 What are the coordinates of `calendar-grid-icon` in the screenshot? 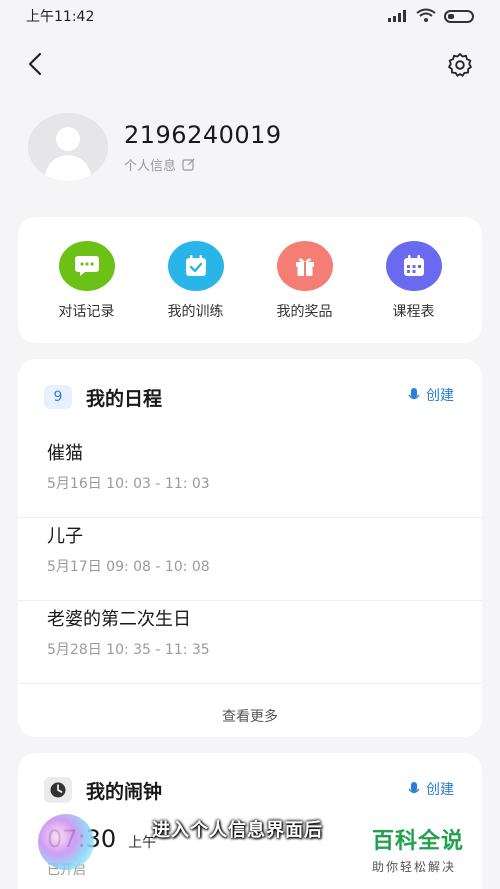 It's located at (413, 266).